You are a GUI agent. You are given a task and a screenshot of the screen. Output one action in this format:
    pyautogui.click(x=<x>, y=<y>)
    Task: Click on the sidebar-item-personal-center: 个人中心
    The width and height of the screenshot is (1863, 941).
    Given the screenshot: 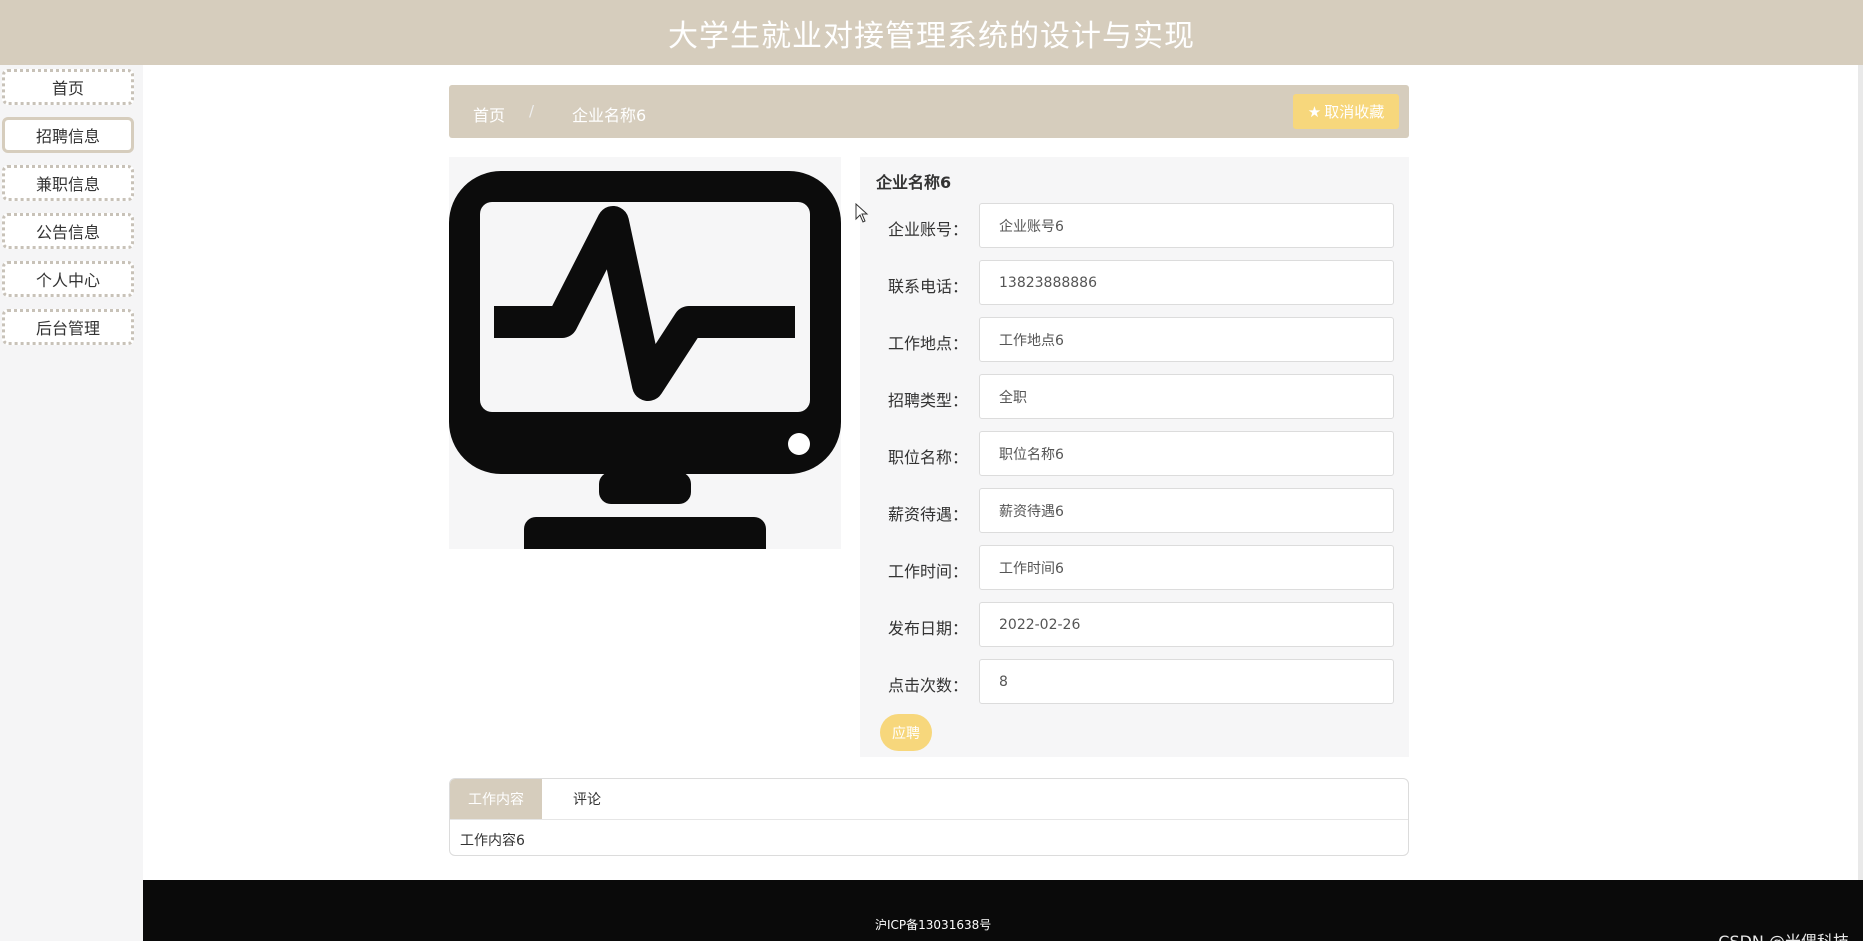 What is the action you would take?
    pyautogui.click(x=68, y=279)
    